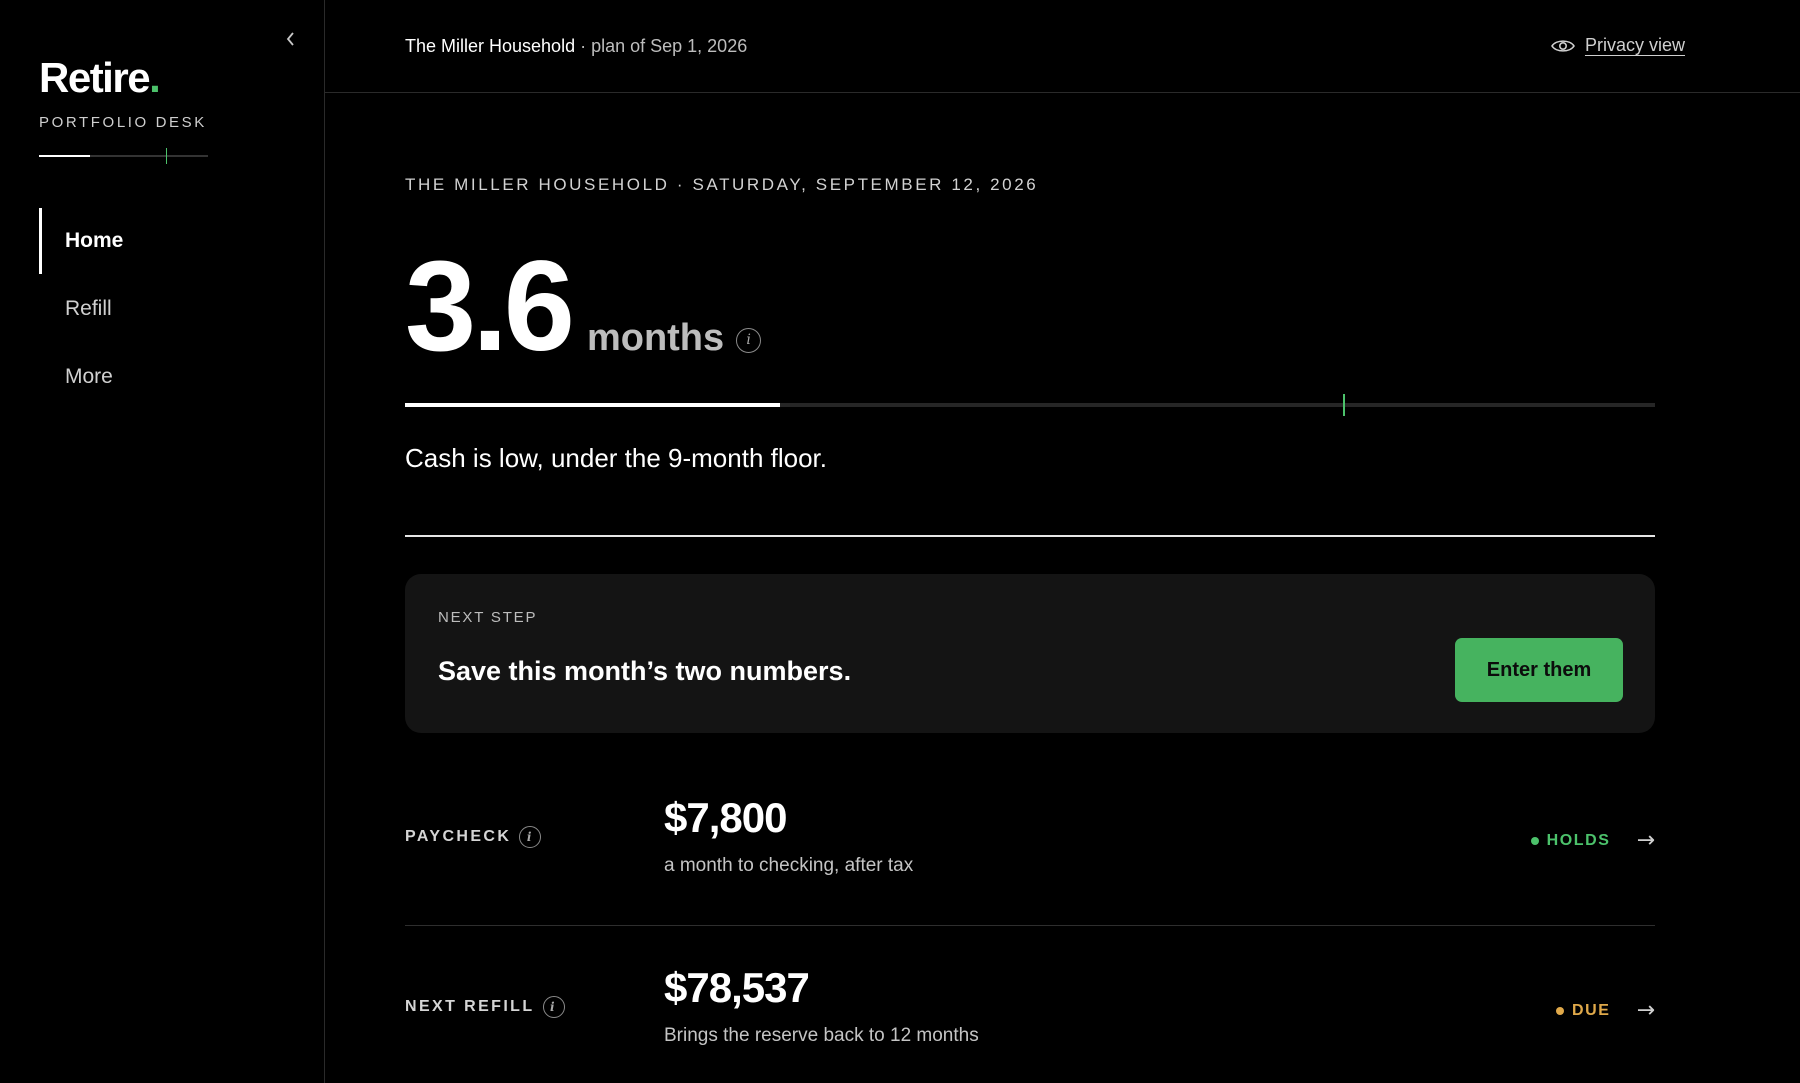 The width and height of the screenshot is (1800, 1083). Describe the element at coordinates (164, 241) in the screenshot. I see `sidebar-item-home: Home` at that location.